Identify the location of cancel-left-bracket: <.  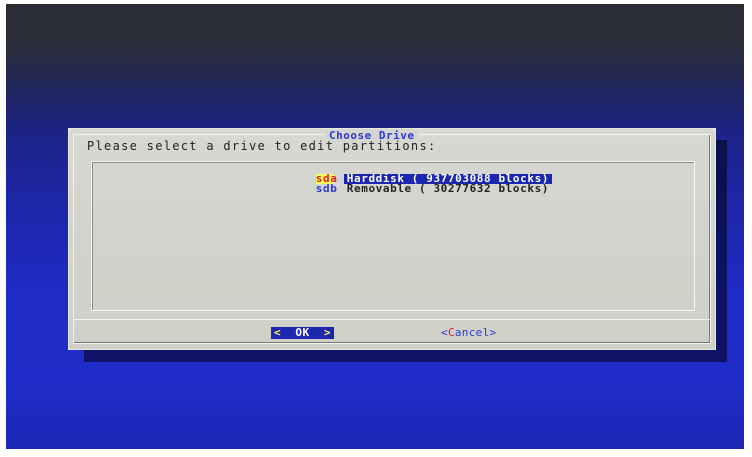
(444, 332).